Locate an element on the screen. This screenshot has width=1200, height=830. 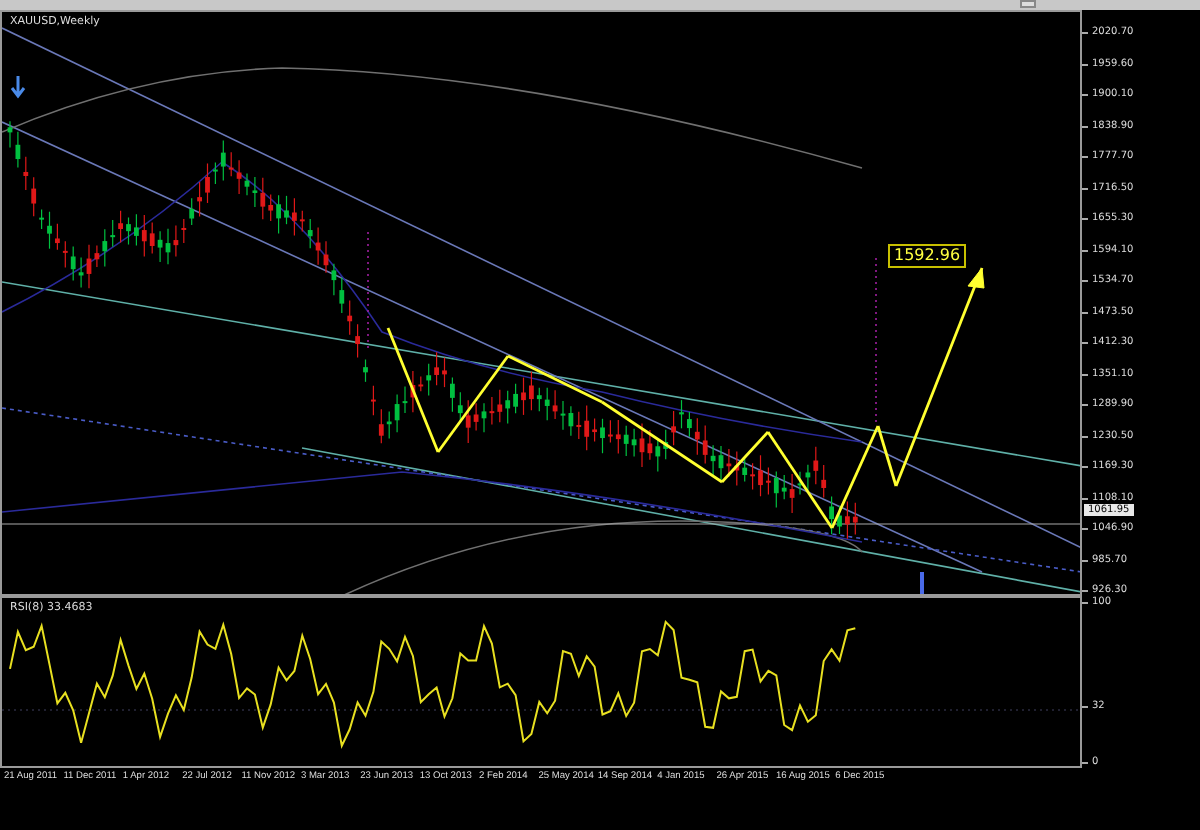
price-label: 1592.96 is located at coordinates (927, 256).